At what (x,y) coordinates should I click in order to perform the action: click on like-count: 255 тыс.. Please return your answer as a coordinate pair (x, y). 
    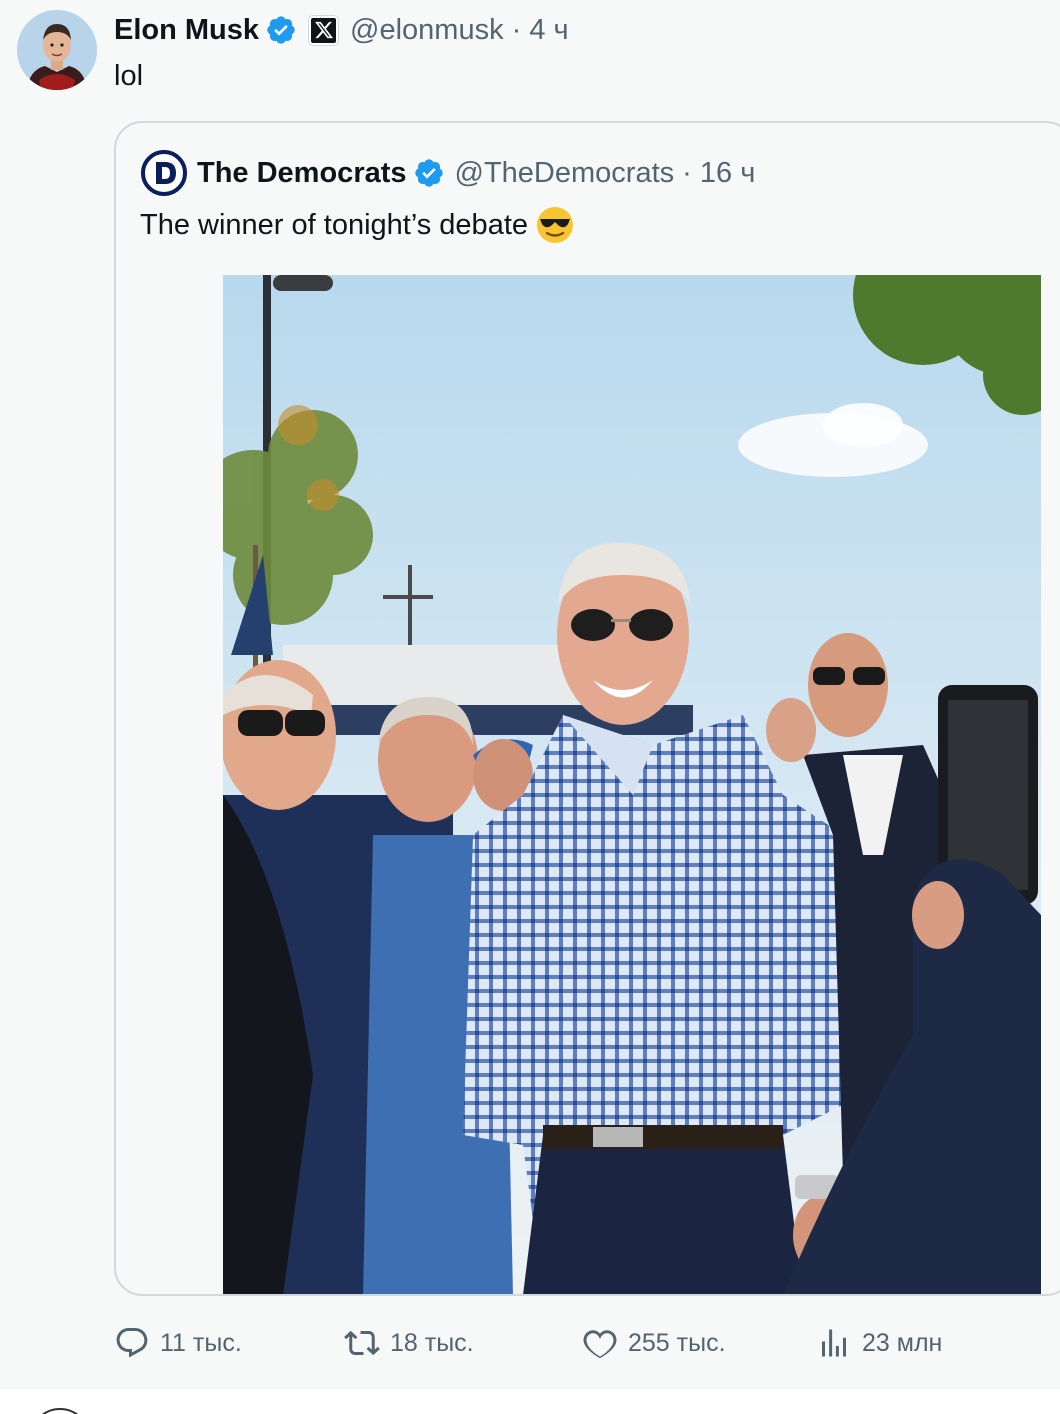
    Looking at the image, I should click on (677, 1342).